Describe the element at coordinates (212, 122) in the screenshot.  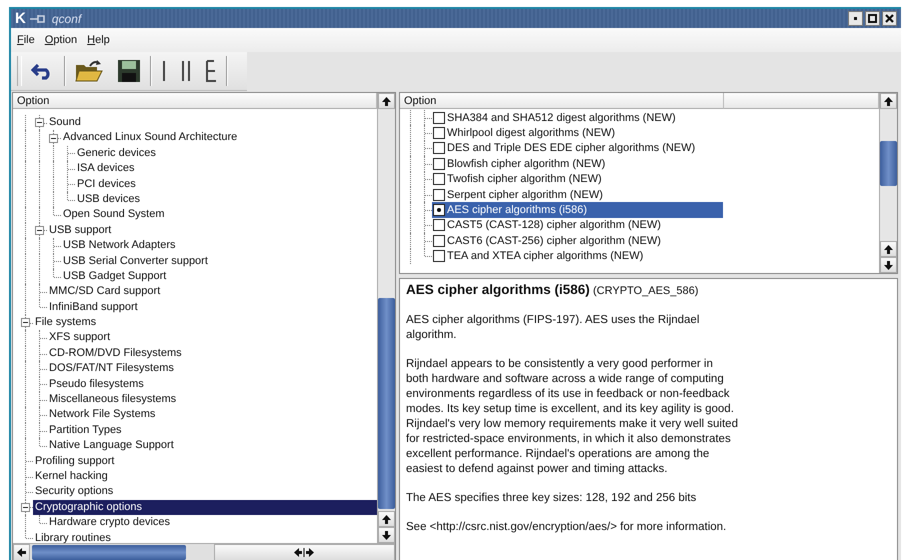
I see `tree-item: Sound` at that location.